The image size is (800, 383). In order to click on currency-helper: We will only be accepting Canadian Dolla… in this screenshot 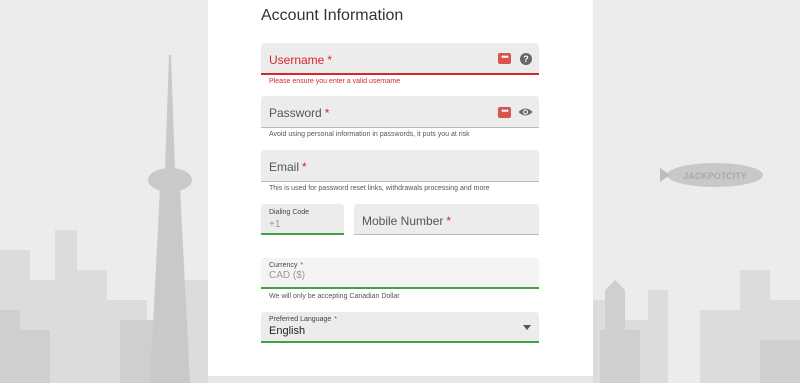, I will do `click(334, 296)`.